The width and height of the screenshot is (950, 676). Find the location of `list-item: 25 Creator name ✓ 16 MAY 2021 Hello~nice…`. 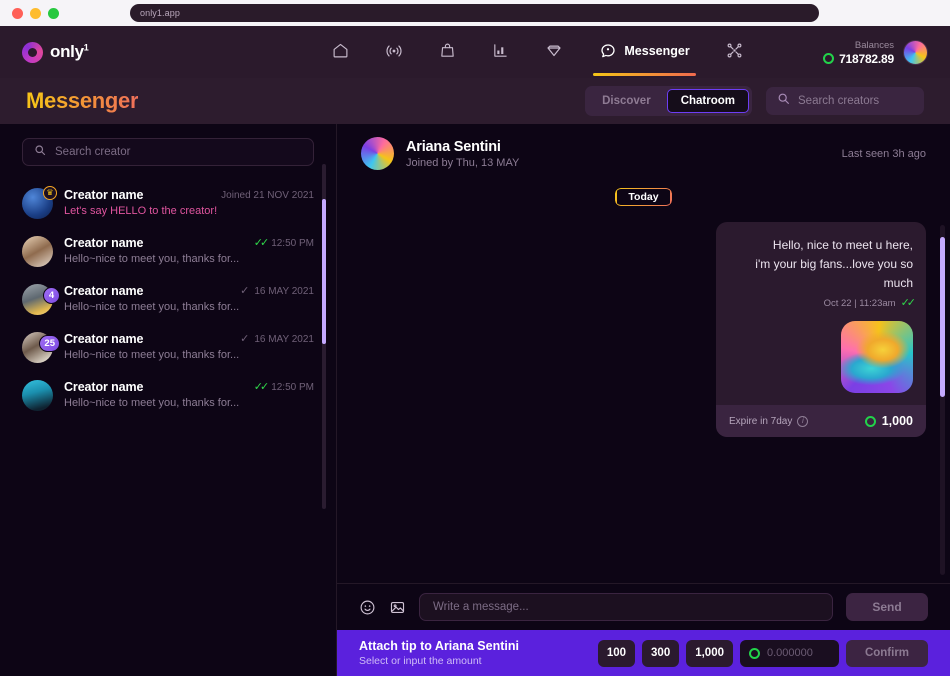

list-item: 25 Creator name ✓ 16 MAY 2021 Hello~nice… is located at coordinates (168, 348).